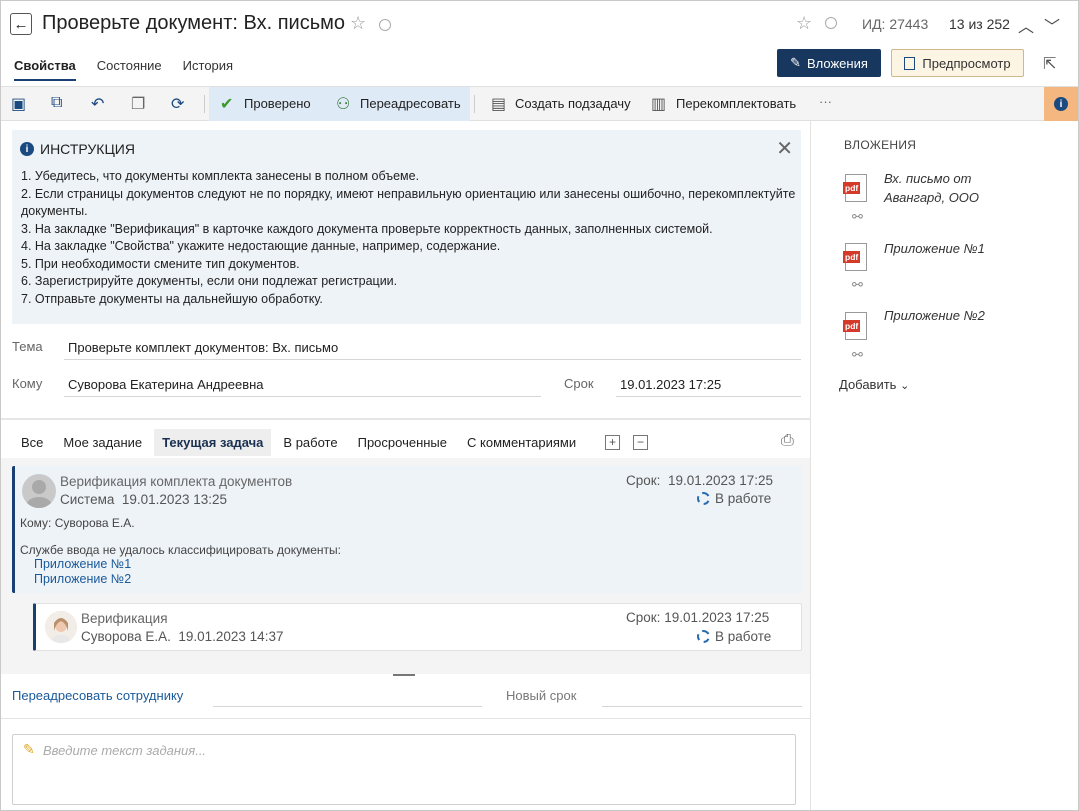 The height and width of the screenshot is (811, 1079). What do you see at coordinates (979, 24) in the screenshot?
I see `record-counter: 13 из 252` at bounding box center [979, 24].